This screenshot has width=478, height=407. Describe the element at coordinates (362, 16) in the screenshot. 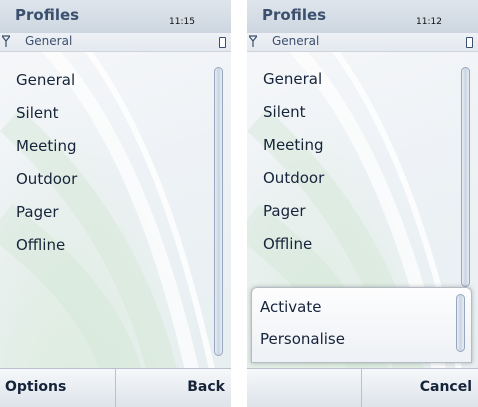

I see `title-bar: Profiles 11:12` at that location.